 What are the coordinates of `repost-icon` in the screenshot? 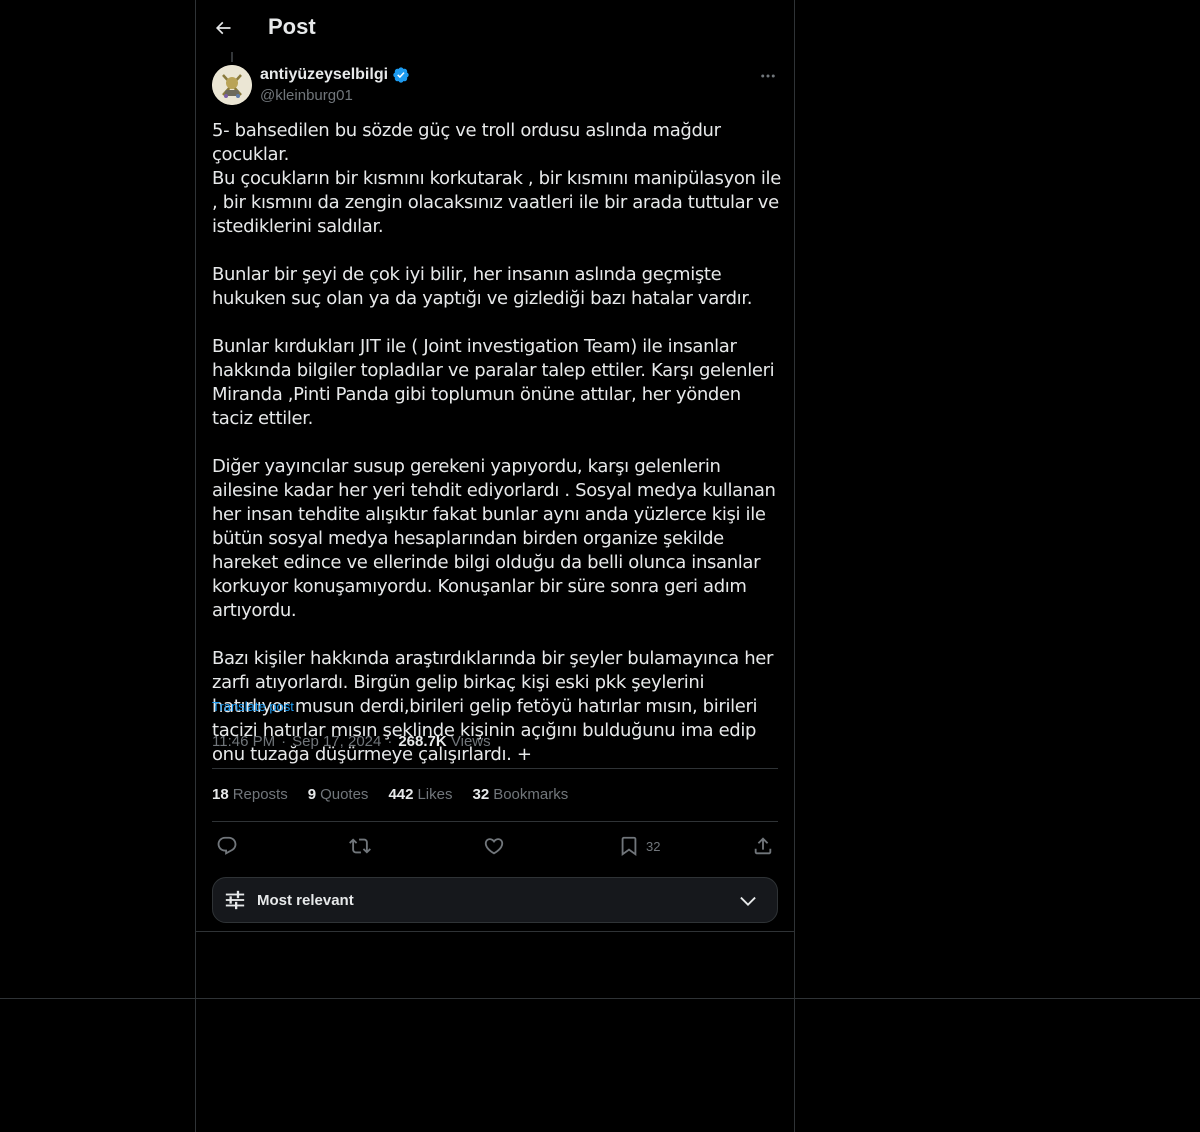 It's located at (360, 846).